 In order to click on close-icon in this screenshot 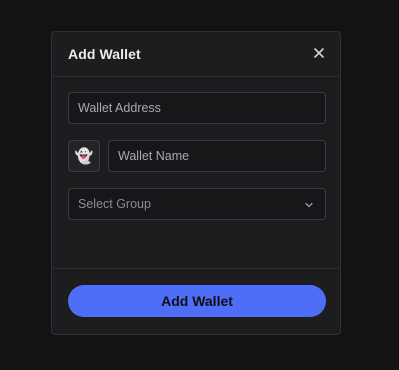, I will do `click(319, 53)`.